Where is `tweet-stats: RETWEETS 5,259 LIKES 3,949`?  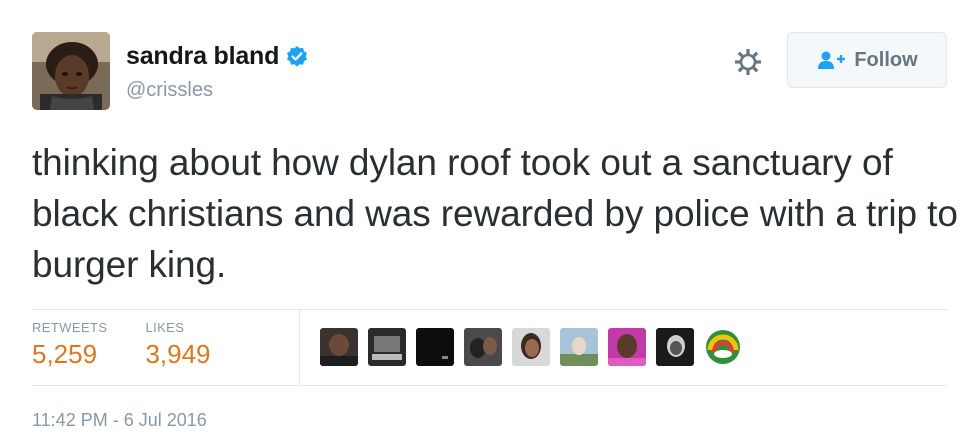
tweet-stats: RETWEETS 5,259 LIKES 3,949 is located at coordinates (140, 345).